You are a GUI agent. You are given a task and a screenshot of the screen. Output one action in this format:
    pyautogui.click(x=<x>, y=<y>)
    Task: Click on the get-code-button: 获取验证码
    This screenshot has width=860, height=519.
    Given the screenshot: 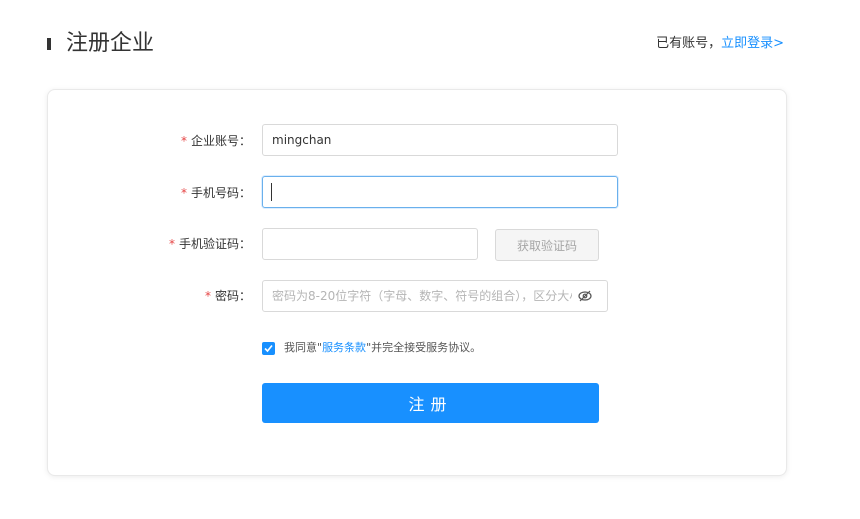 What is the action you would take?
    pyautogui.click(x=547, y=245)
    